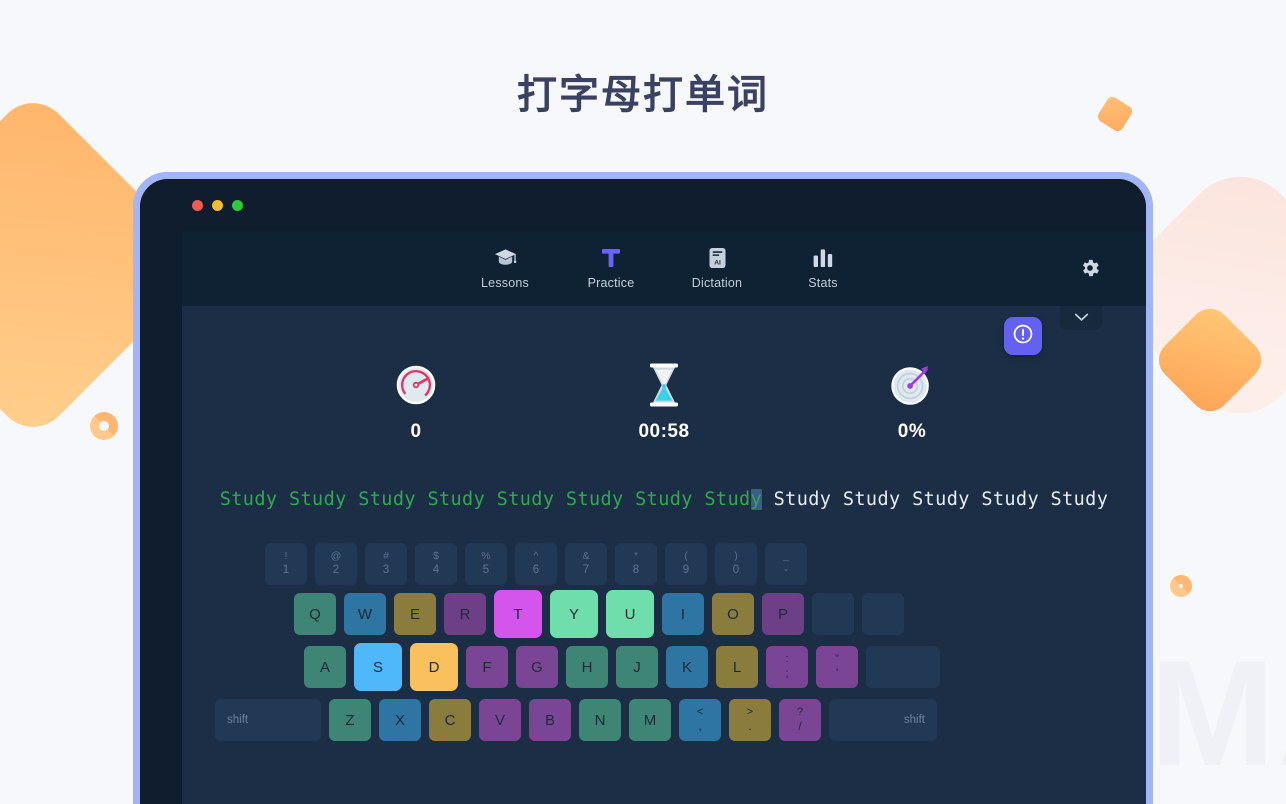 This screenshot has height=804, width=1286. I want to click on gear-icon, so click(1090, 271).